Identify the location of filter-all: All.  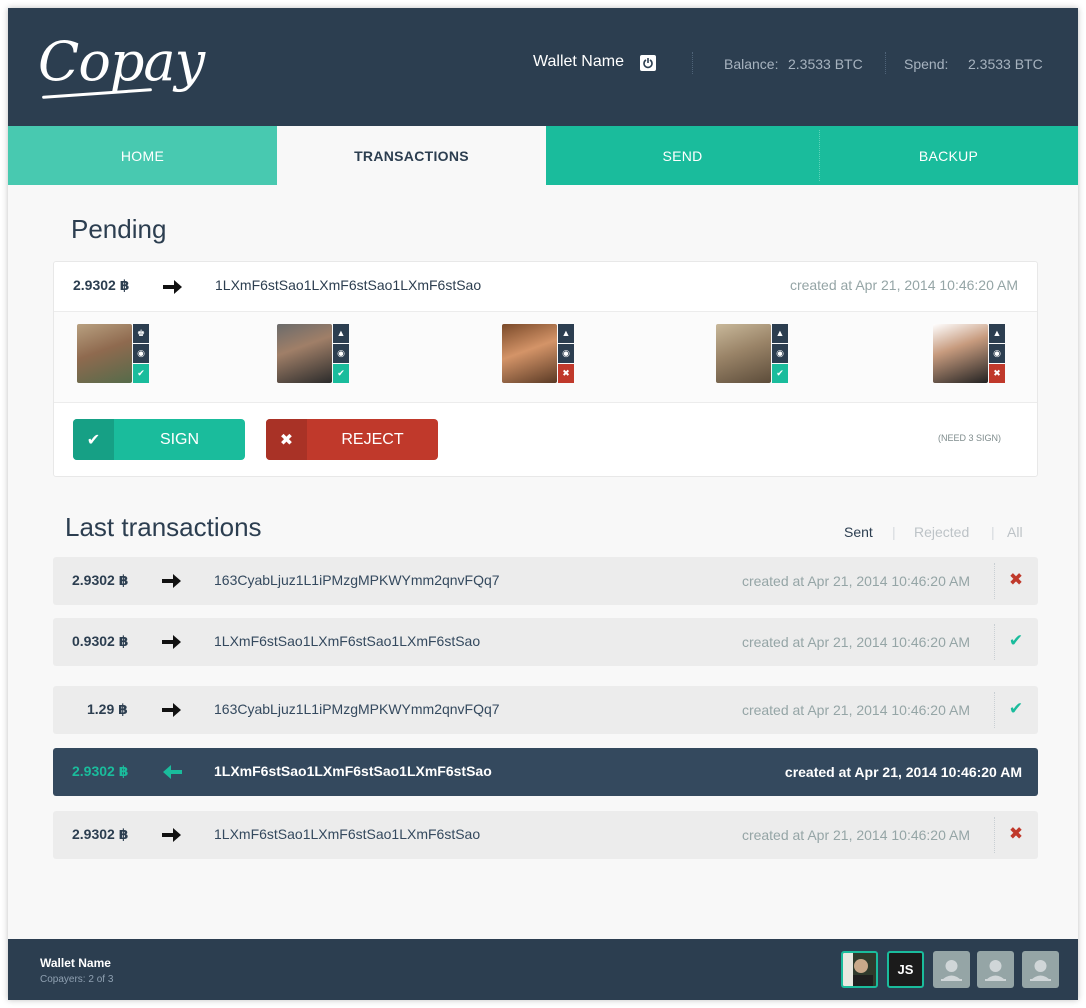
(1015, 532).